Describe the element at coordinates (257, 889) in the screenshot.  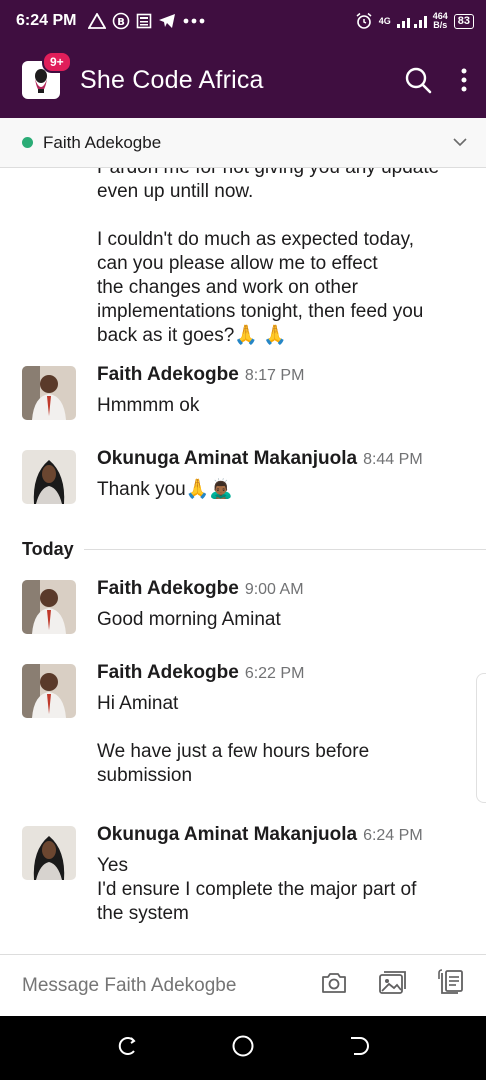
I see `message-text-line: I'd ensure I complete the major part of` at that location.